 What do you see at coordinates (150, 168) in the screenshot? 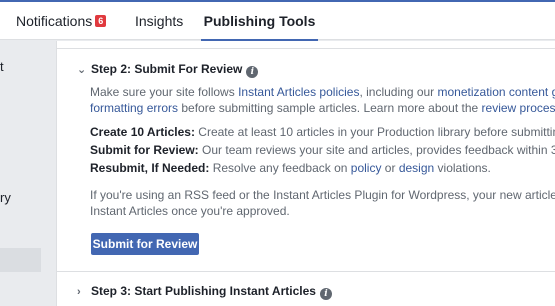
I see `requirement-label: Resubmit, If Needed:` at bounding box center [150, 168].